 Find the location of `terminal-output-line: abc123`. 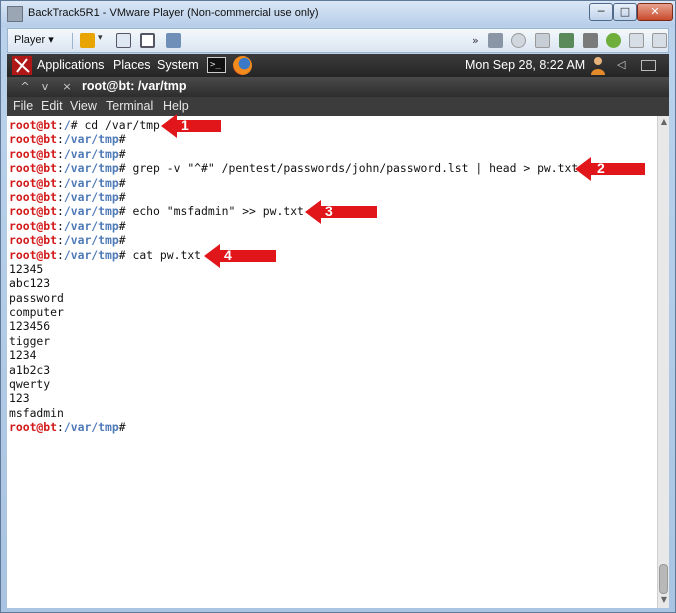

terminal-output-line: abc123 is located at coordinates (30, 283).